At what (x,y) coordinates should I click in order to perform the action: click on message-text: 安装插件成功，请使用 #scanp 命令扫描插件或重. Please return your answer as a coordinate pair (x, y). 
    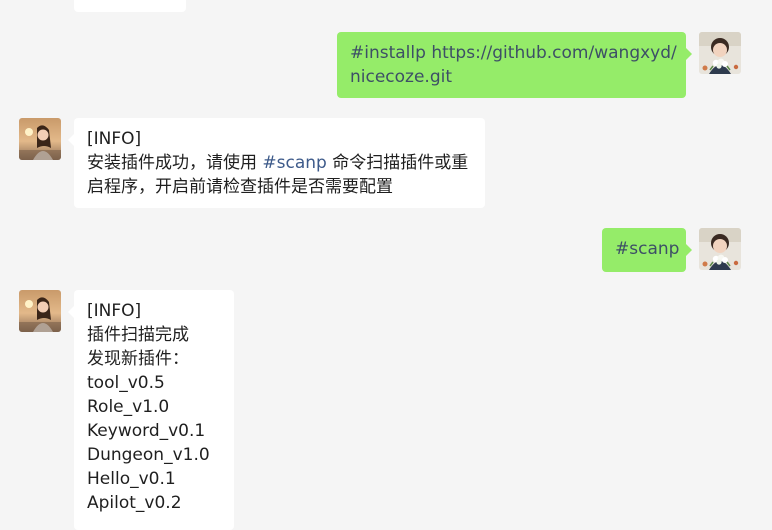
    Looking at the image, I should click on (279, 163).